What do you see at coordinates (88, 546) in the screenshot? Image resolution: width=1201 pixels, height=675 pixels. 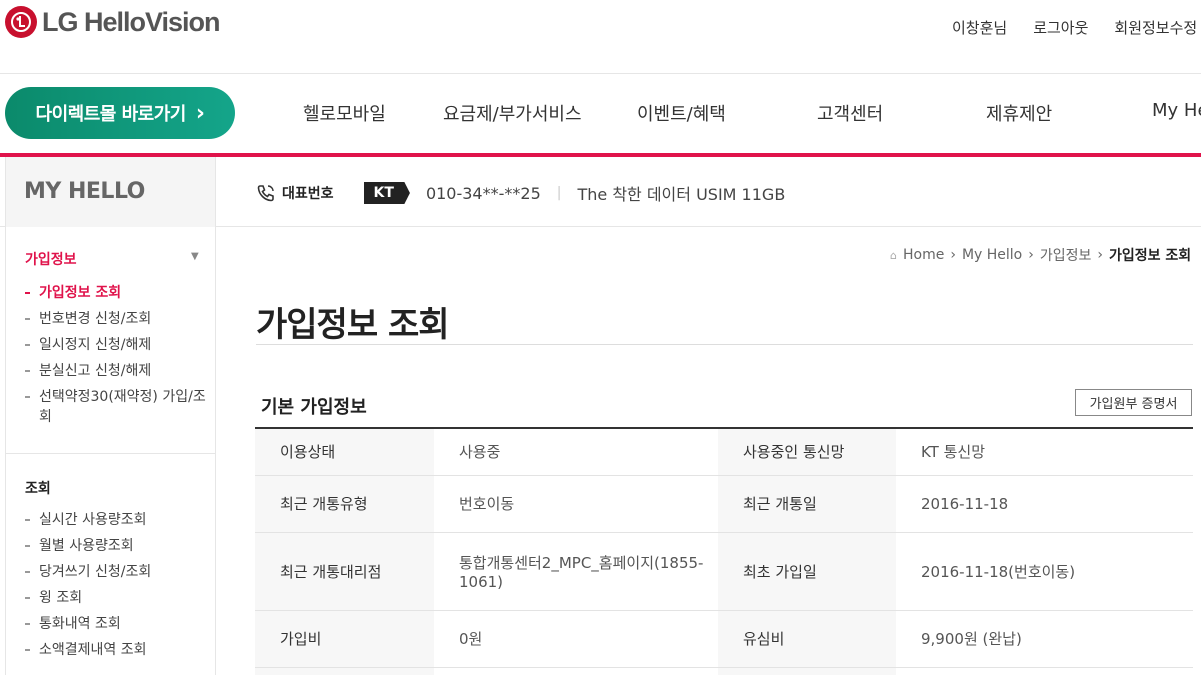 I see `sidebar-item-monthly-usage: 월별 사용량조회` at bounding box center [88, 546].